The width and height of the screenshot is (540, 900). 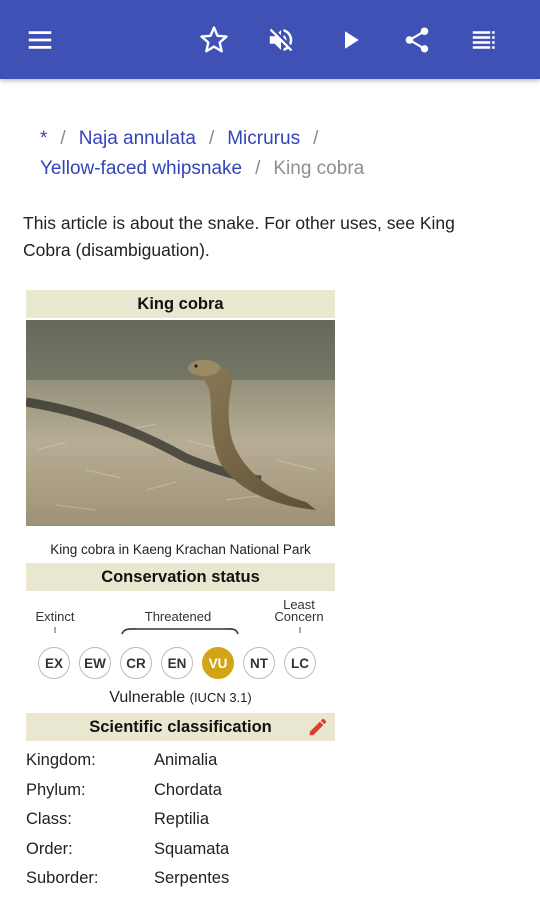 What do you see at coordinates (137, 138) in the screenshot?
I see `breadcrumb-link: Naja annulata` at bounding box center [137, 138].